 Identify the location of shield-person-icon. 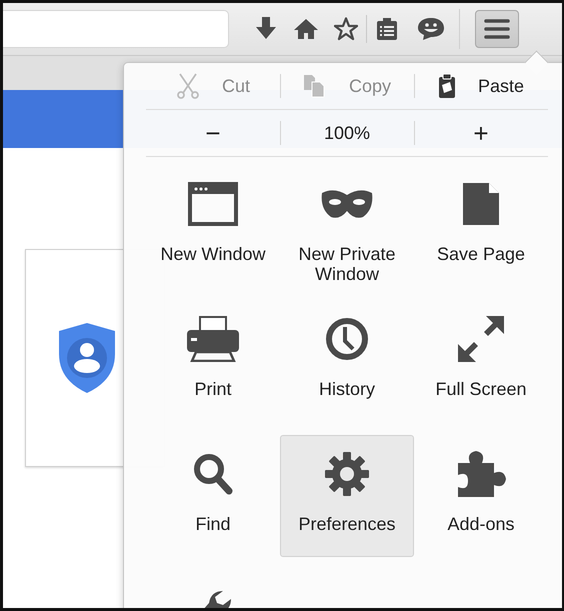
(87, 358).